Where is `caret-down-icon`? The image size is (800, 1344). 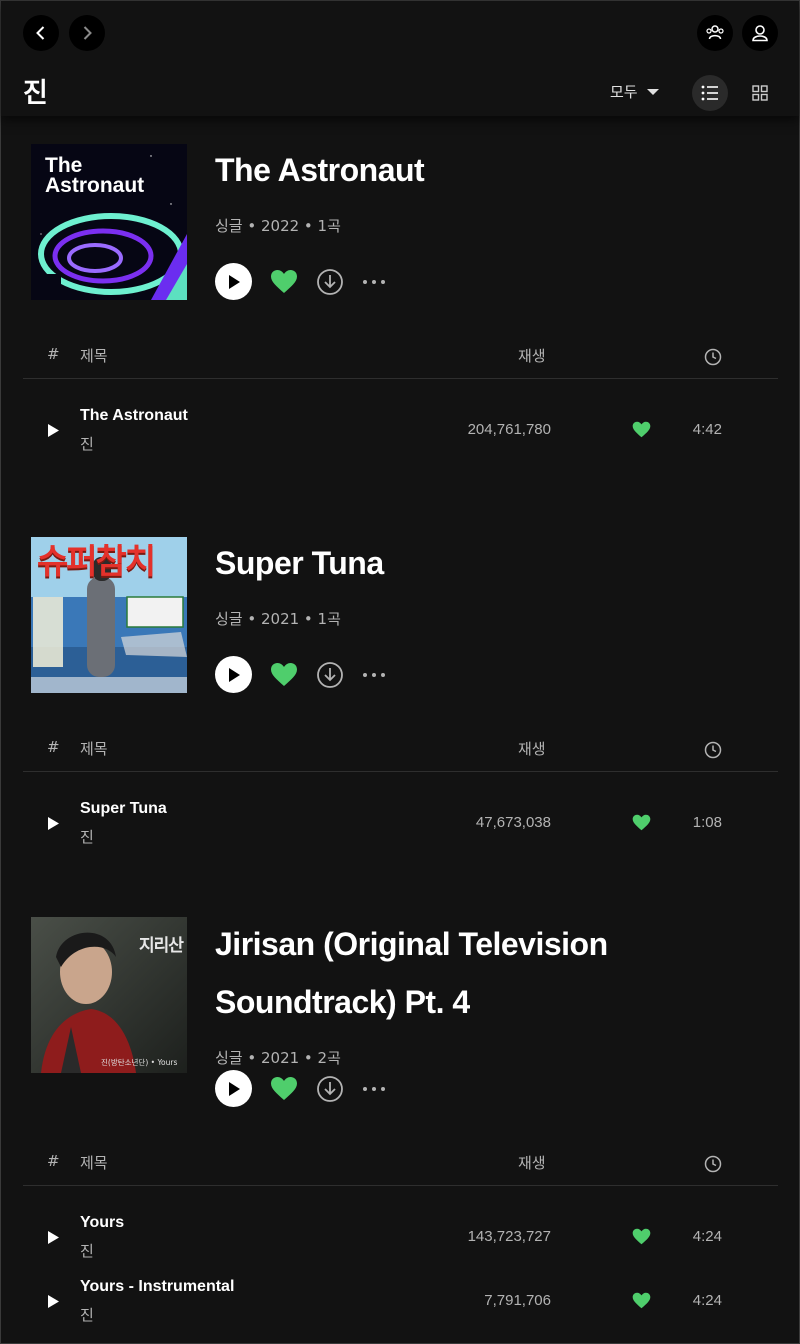
caret-down-icon is located at coordinates (652, 91).